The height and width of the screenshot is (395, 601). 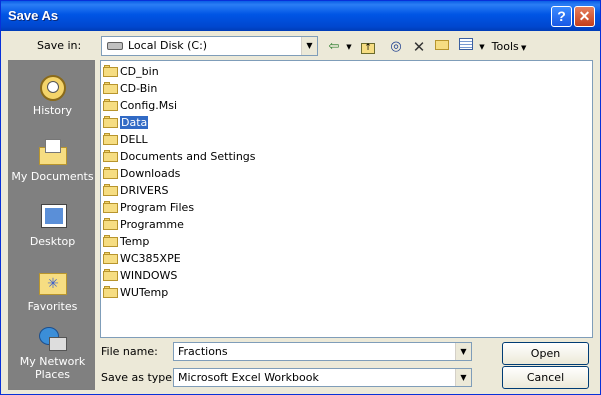 What do you see at coordinates (134, 139) in the screenshot?
I see `list-item-label: DELL` at bounding box center [134, 139].